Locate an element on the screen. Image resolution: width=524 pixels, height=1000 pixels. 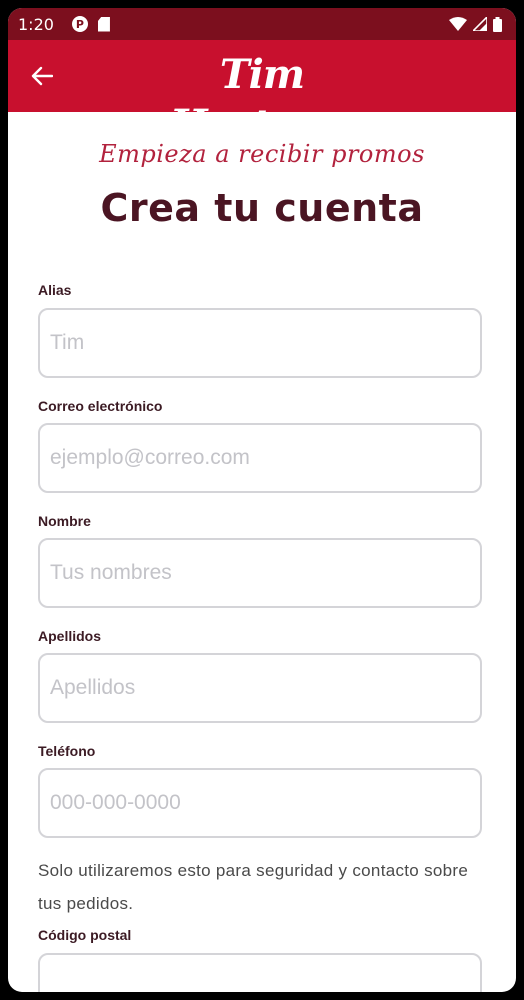
status-icons is located at coordinates (475, 24).